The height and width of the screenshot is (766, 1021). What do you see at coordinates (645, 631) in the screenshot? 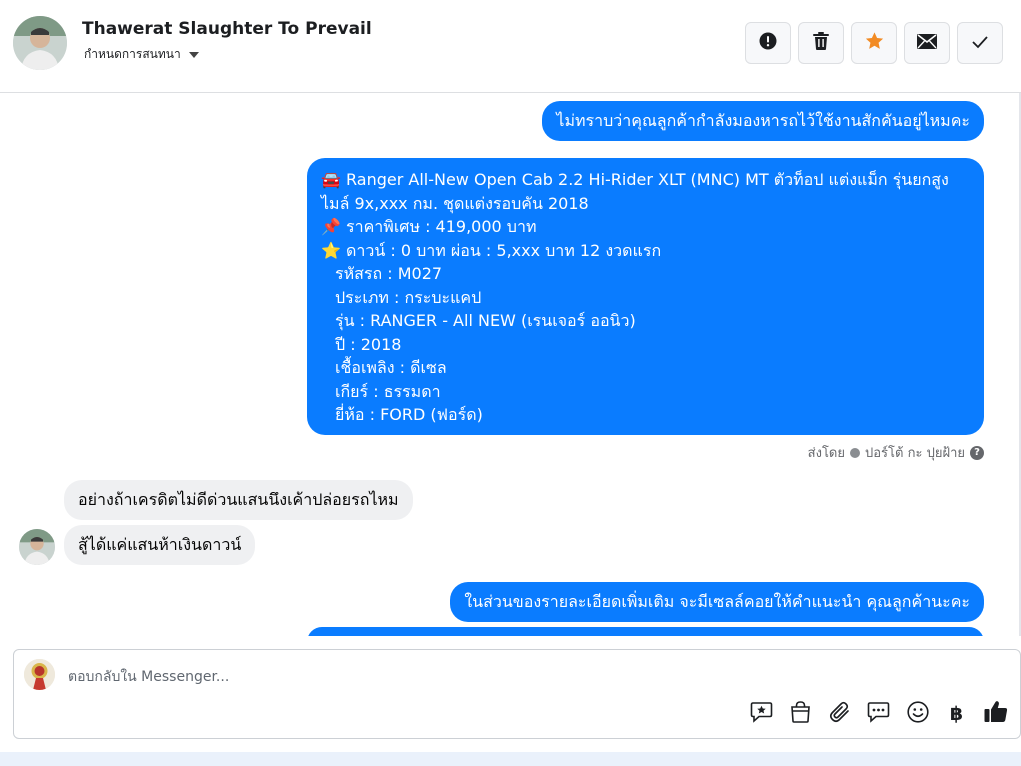
I see `outgoing-message-partial` at bounding box center [645, 631].